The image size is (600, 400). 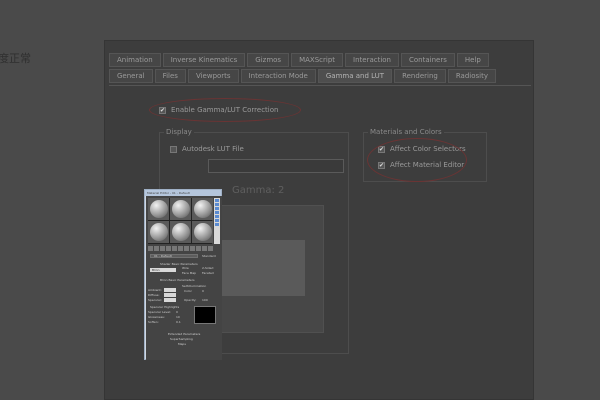 What do you see at coordinates (192, 248) in the screenshot?
I see `material-id-icon` at bounding box center [192, 248].